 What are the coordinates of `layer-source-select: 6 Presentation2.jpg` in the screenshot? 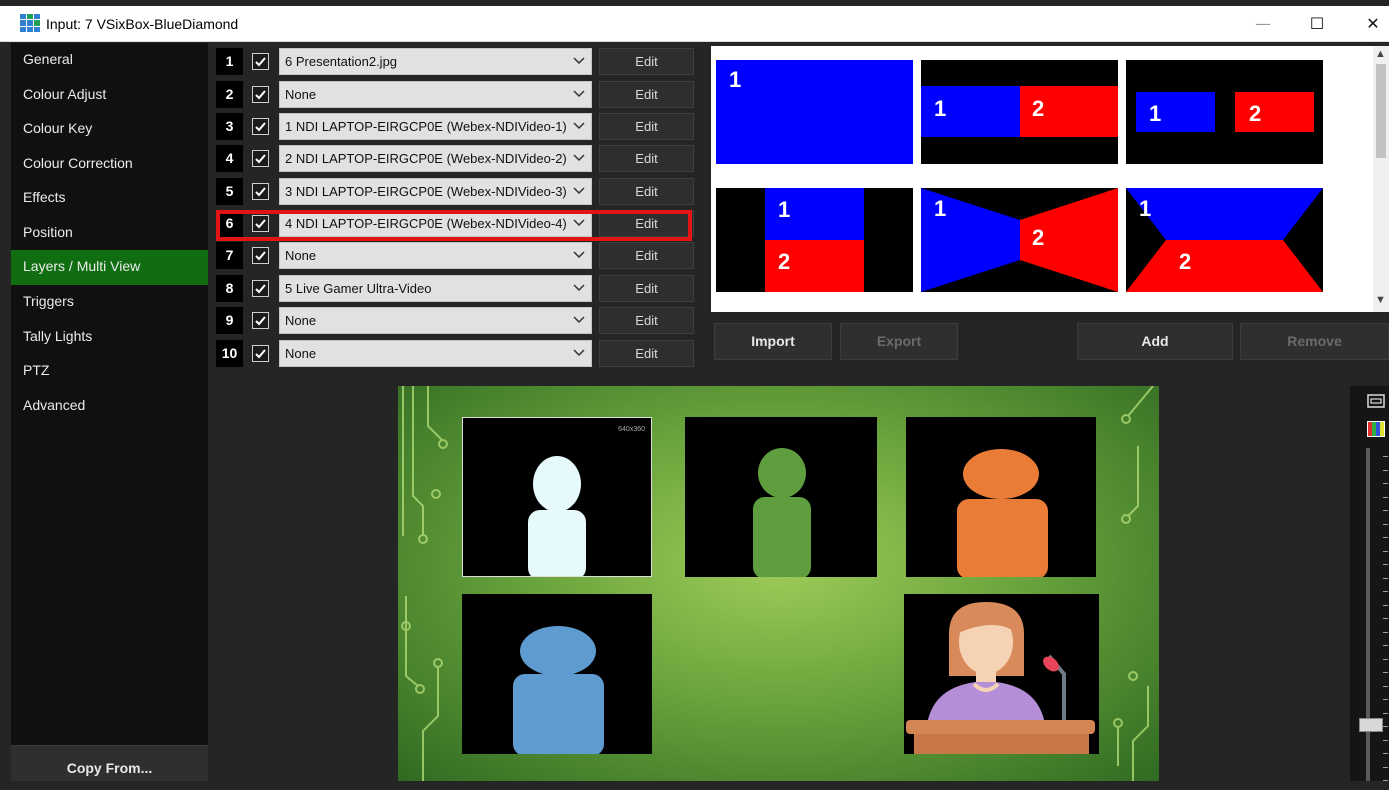 It's located at (435, 61).